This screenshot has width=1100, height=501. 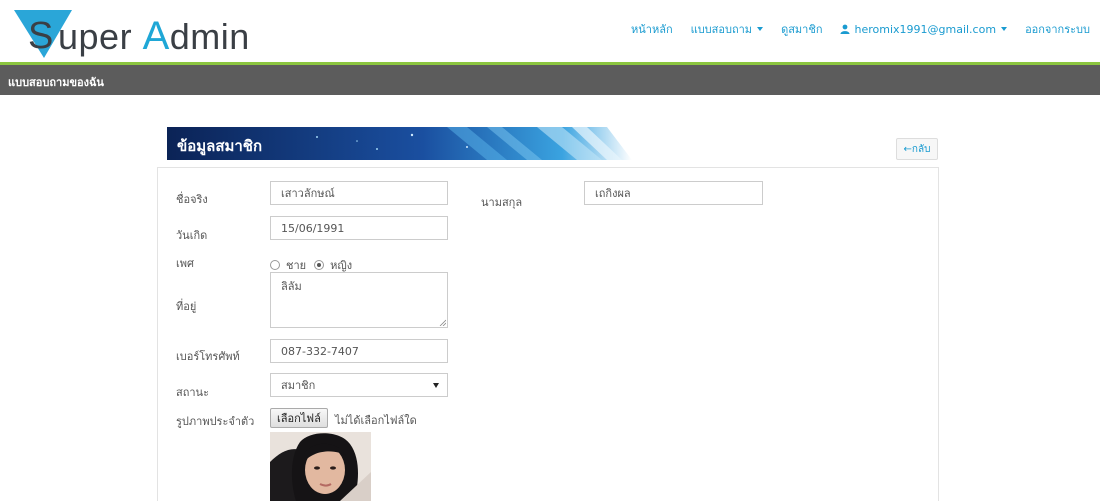 I want to click on status-label: สถานะ, so click(x=192, y=392).